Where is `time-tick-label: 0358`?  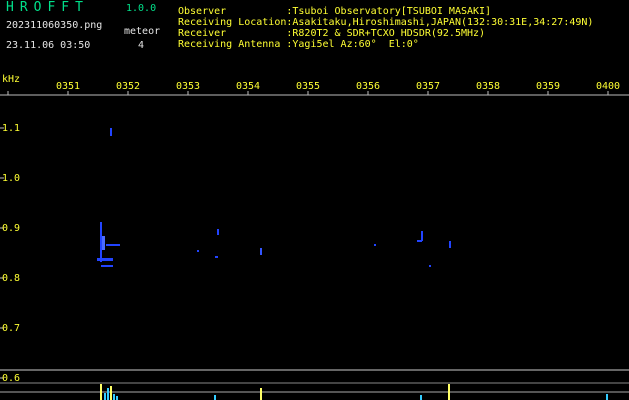 time-tick-label: 0358 is located at coordinates (488, 86).